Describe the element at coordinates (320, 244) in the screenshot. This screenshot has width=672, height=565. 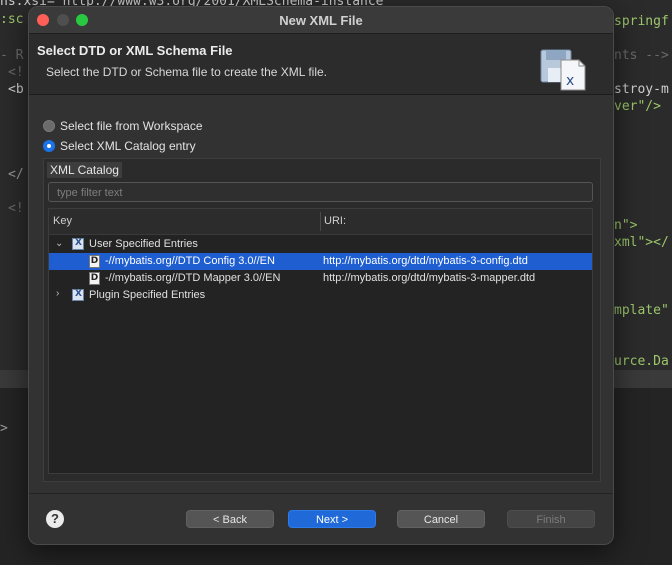
I see `tree-node-user-specified-entries: ⌄ User Specified Entries` at that location.